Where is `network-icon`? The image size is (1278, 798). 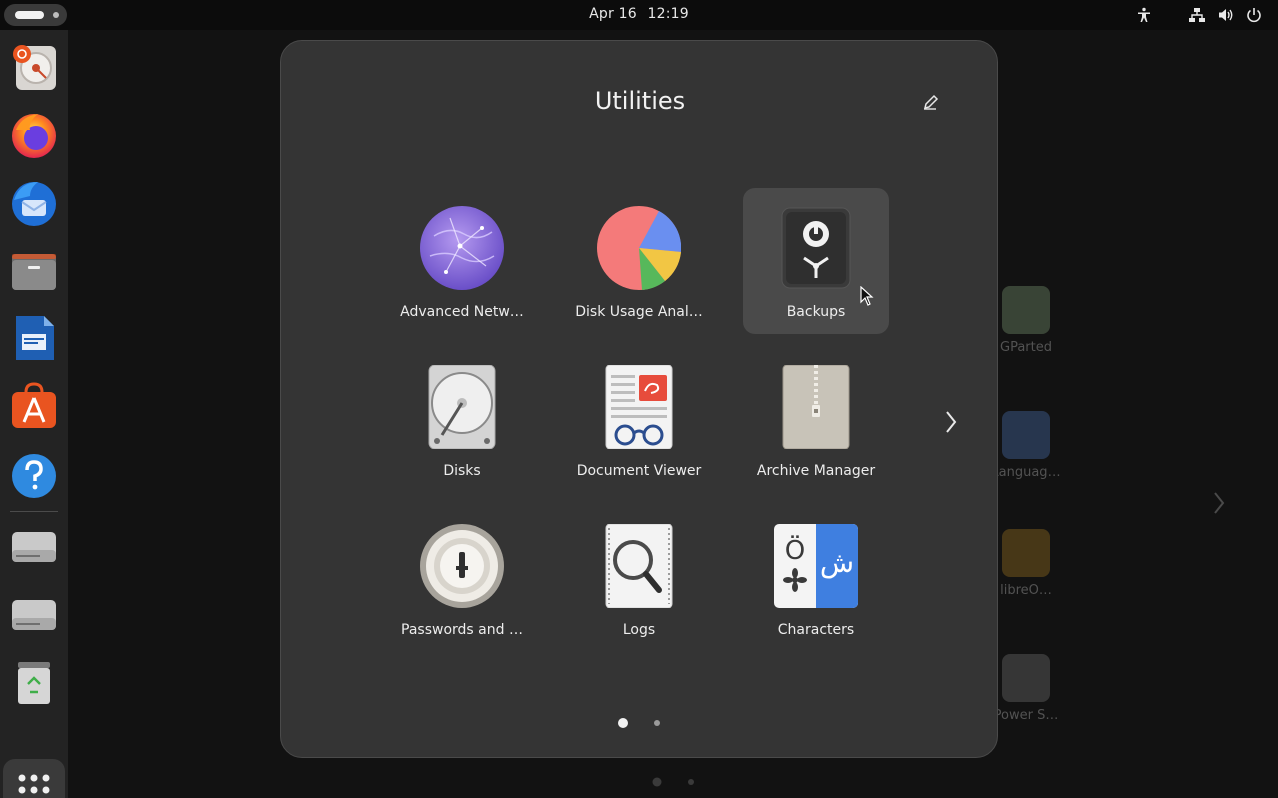
network-icon is located at coordinates (1197, 15).